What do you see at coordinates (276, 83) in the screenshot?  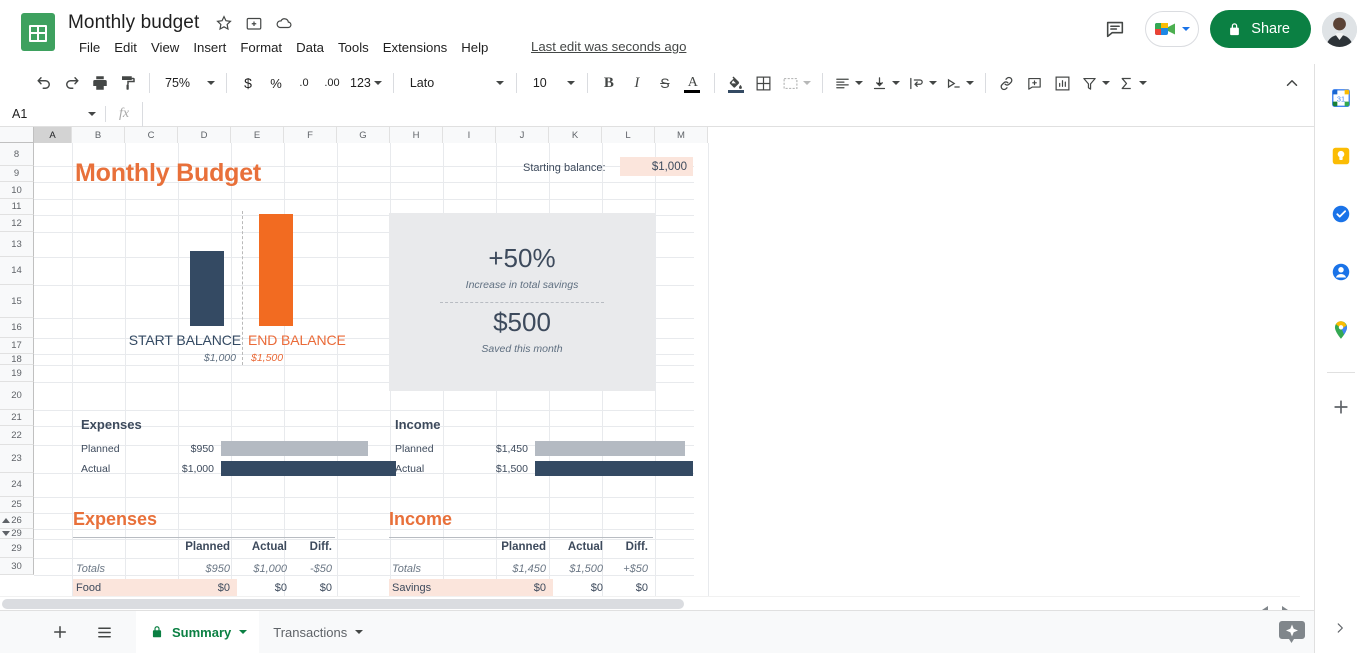 I see `percent-format-button: %` at bounding box center [276, 83].